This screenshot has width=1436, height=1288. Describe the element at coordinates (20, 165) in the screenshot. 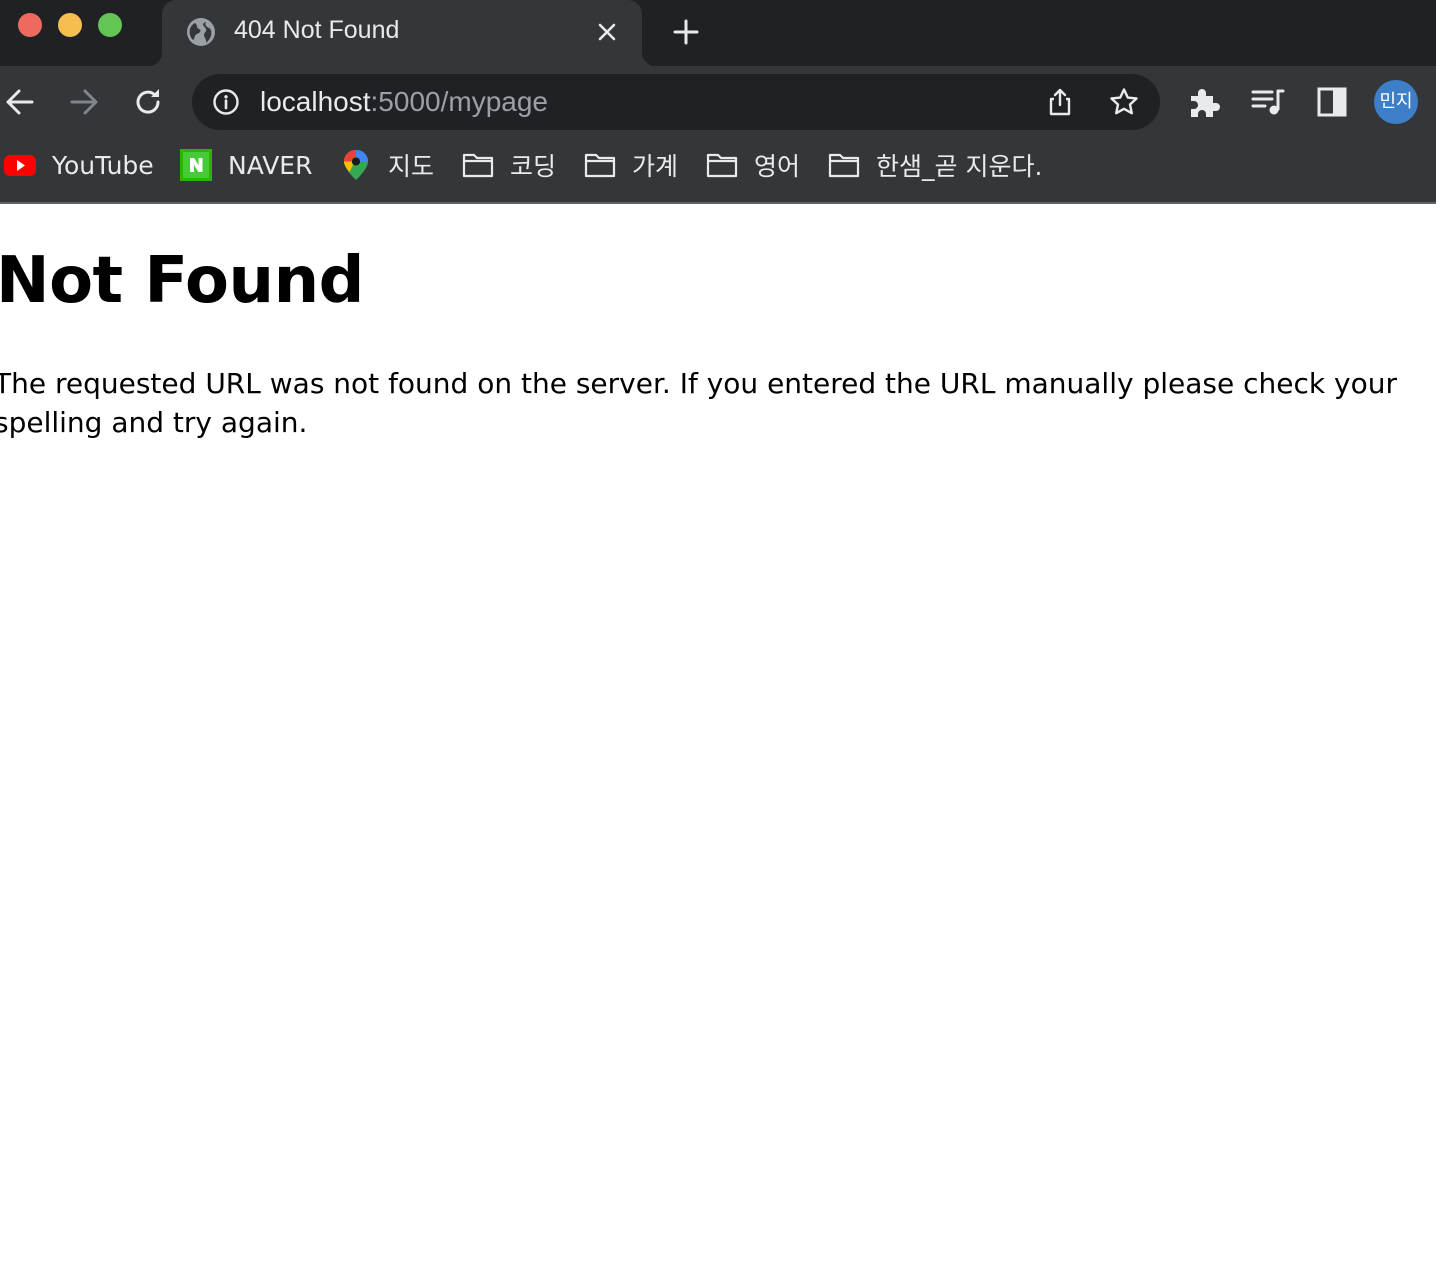

I see `youtube-icon` at that location.